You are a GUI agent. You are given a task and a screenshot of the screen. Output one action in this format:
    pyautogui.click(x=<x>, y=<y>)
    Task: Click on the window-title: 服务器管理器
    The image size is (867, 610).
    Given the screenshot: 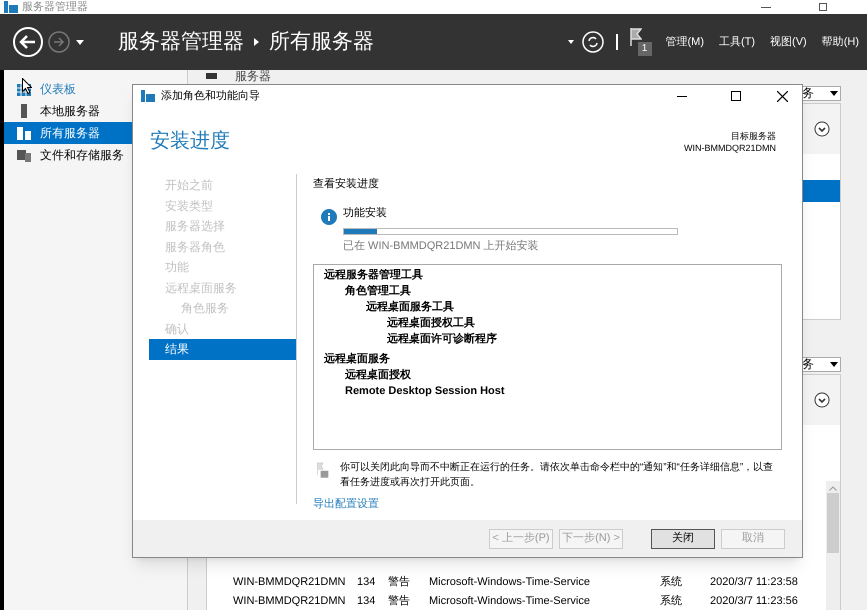 What is the action you would take?
    pyautogui.click(x=55, y=7)
    